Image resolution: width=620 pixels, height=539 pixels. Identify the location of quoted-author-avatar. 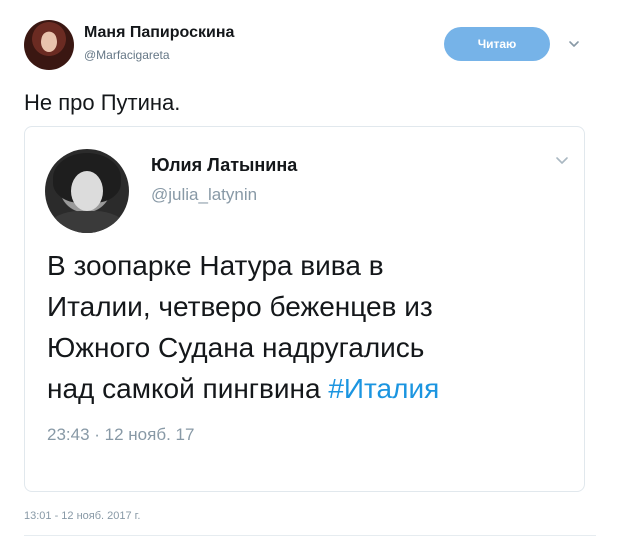
(87, 191).